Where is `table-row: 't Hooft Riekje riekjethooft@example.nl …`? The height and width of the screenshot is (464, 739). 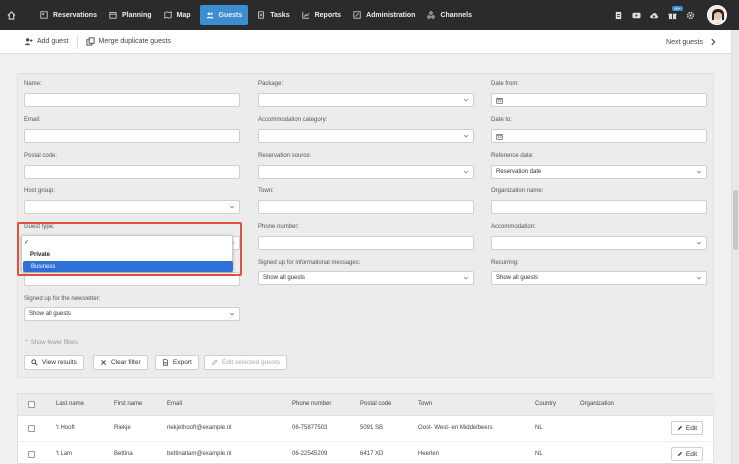 table-row: 't Hooft Riekje riekjethooft@example.nl … is located at coordinates (366, 429).